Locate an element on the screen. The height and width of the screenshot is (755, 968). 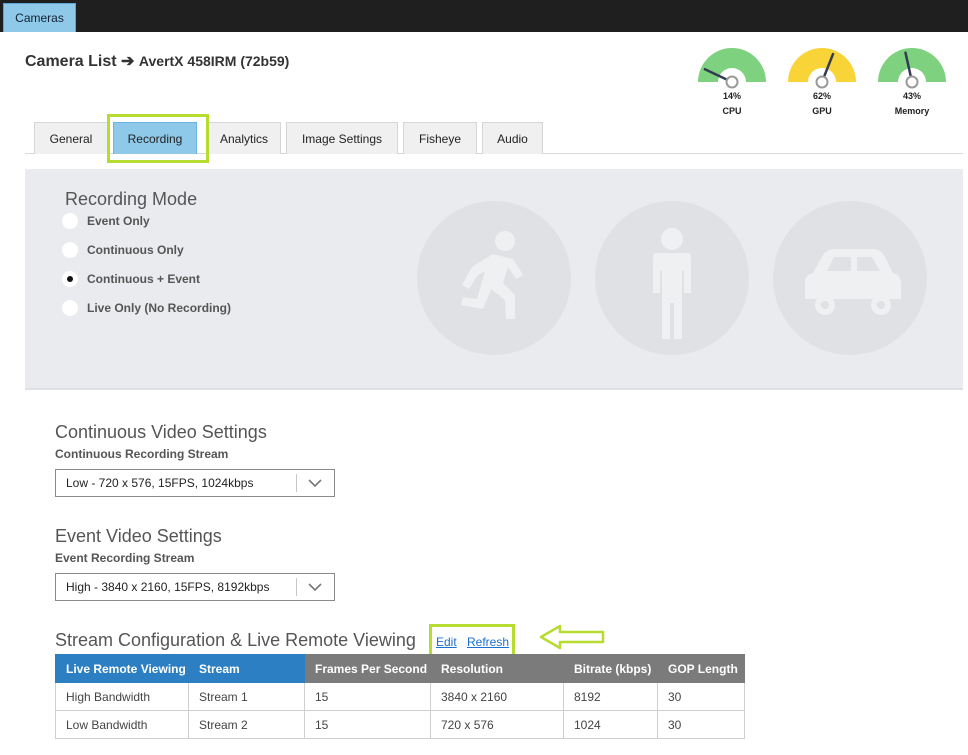
radio-event-only: Event Only is located at coordinates (106, 221).